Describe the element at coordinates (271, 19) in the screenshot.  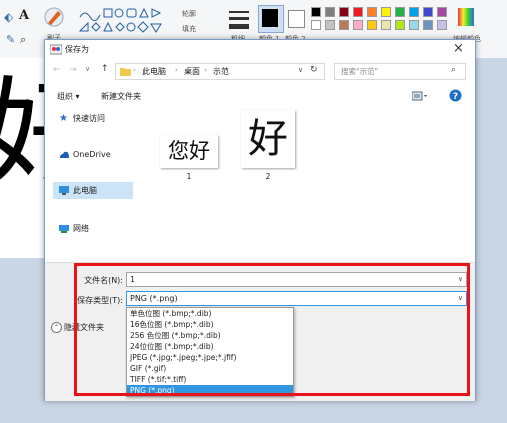
I see `color1-button` at that location.